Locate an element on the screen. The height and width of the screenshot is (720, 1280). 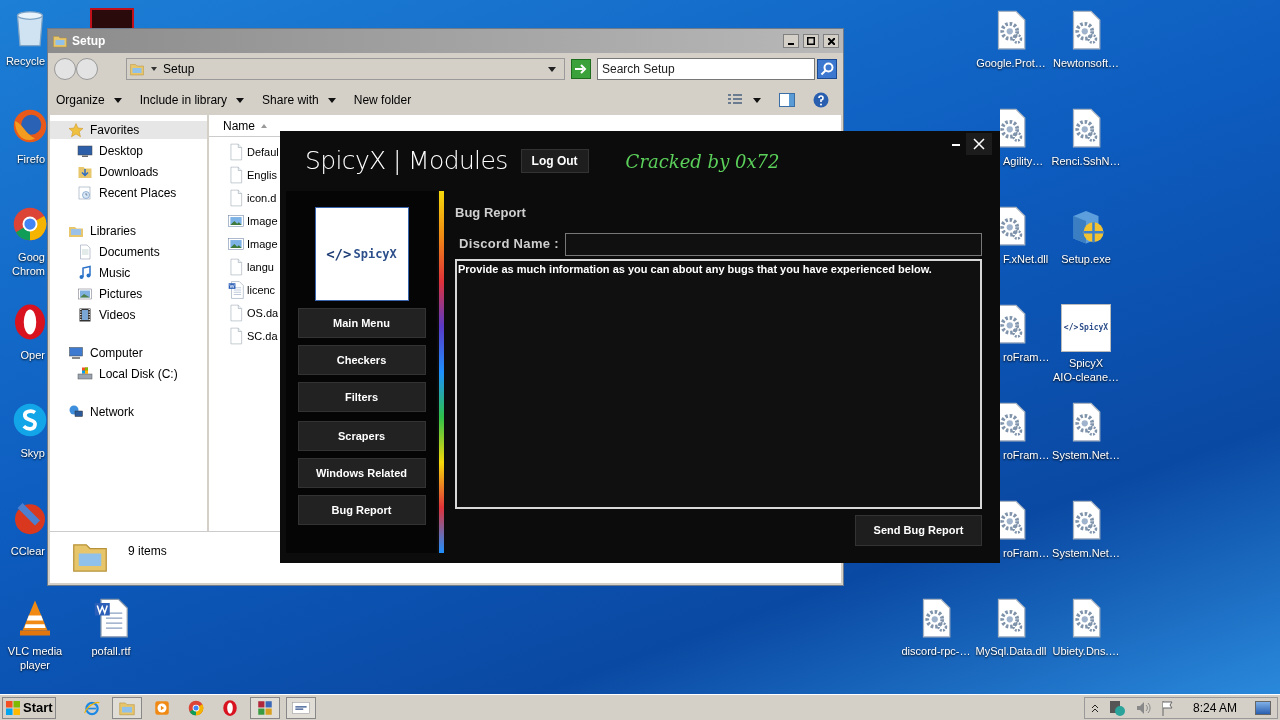
desktop-icon is located at coordinates (85, 151).